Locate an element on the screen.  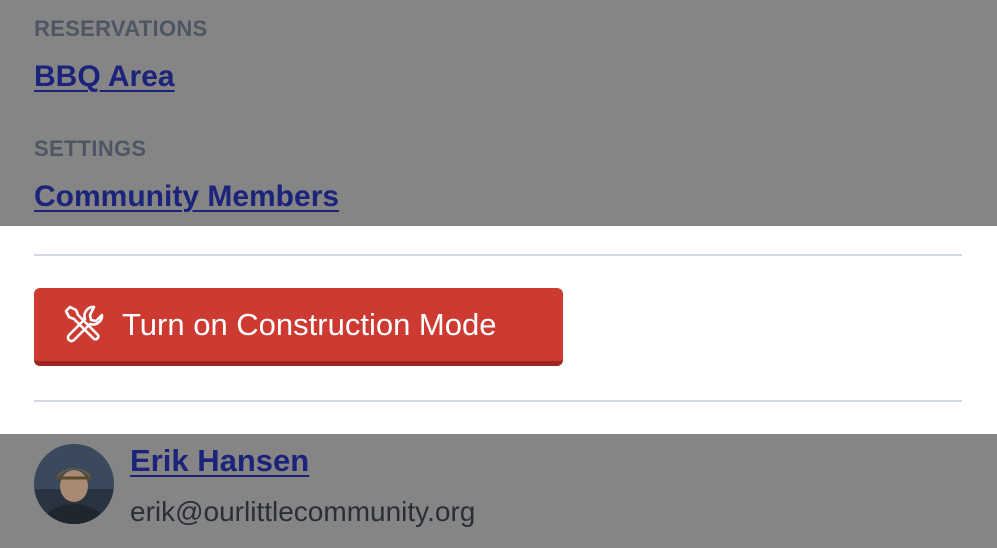
user-name-link: Erik Hansen is located at coordinates (219, 461).